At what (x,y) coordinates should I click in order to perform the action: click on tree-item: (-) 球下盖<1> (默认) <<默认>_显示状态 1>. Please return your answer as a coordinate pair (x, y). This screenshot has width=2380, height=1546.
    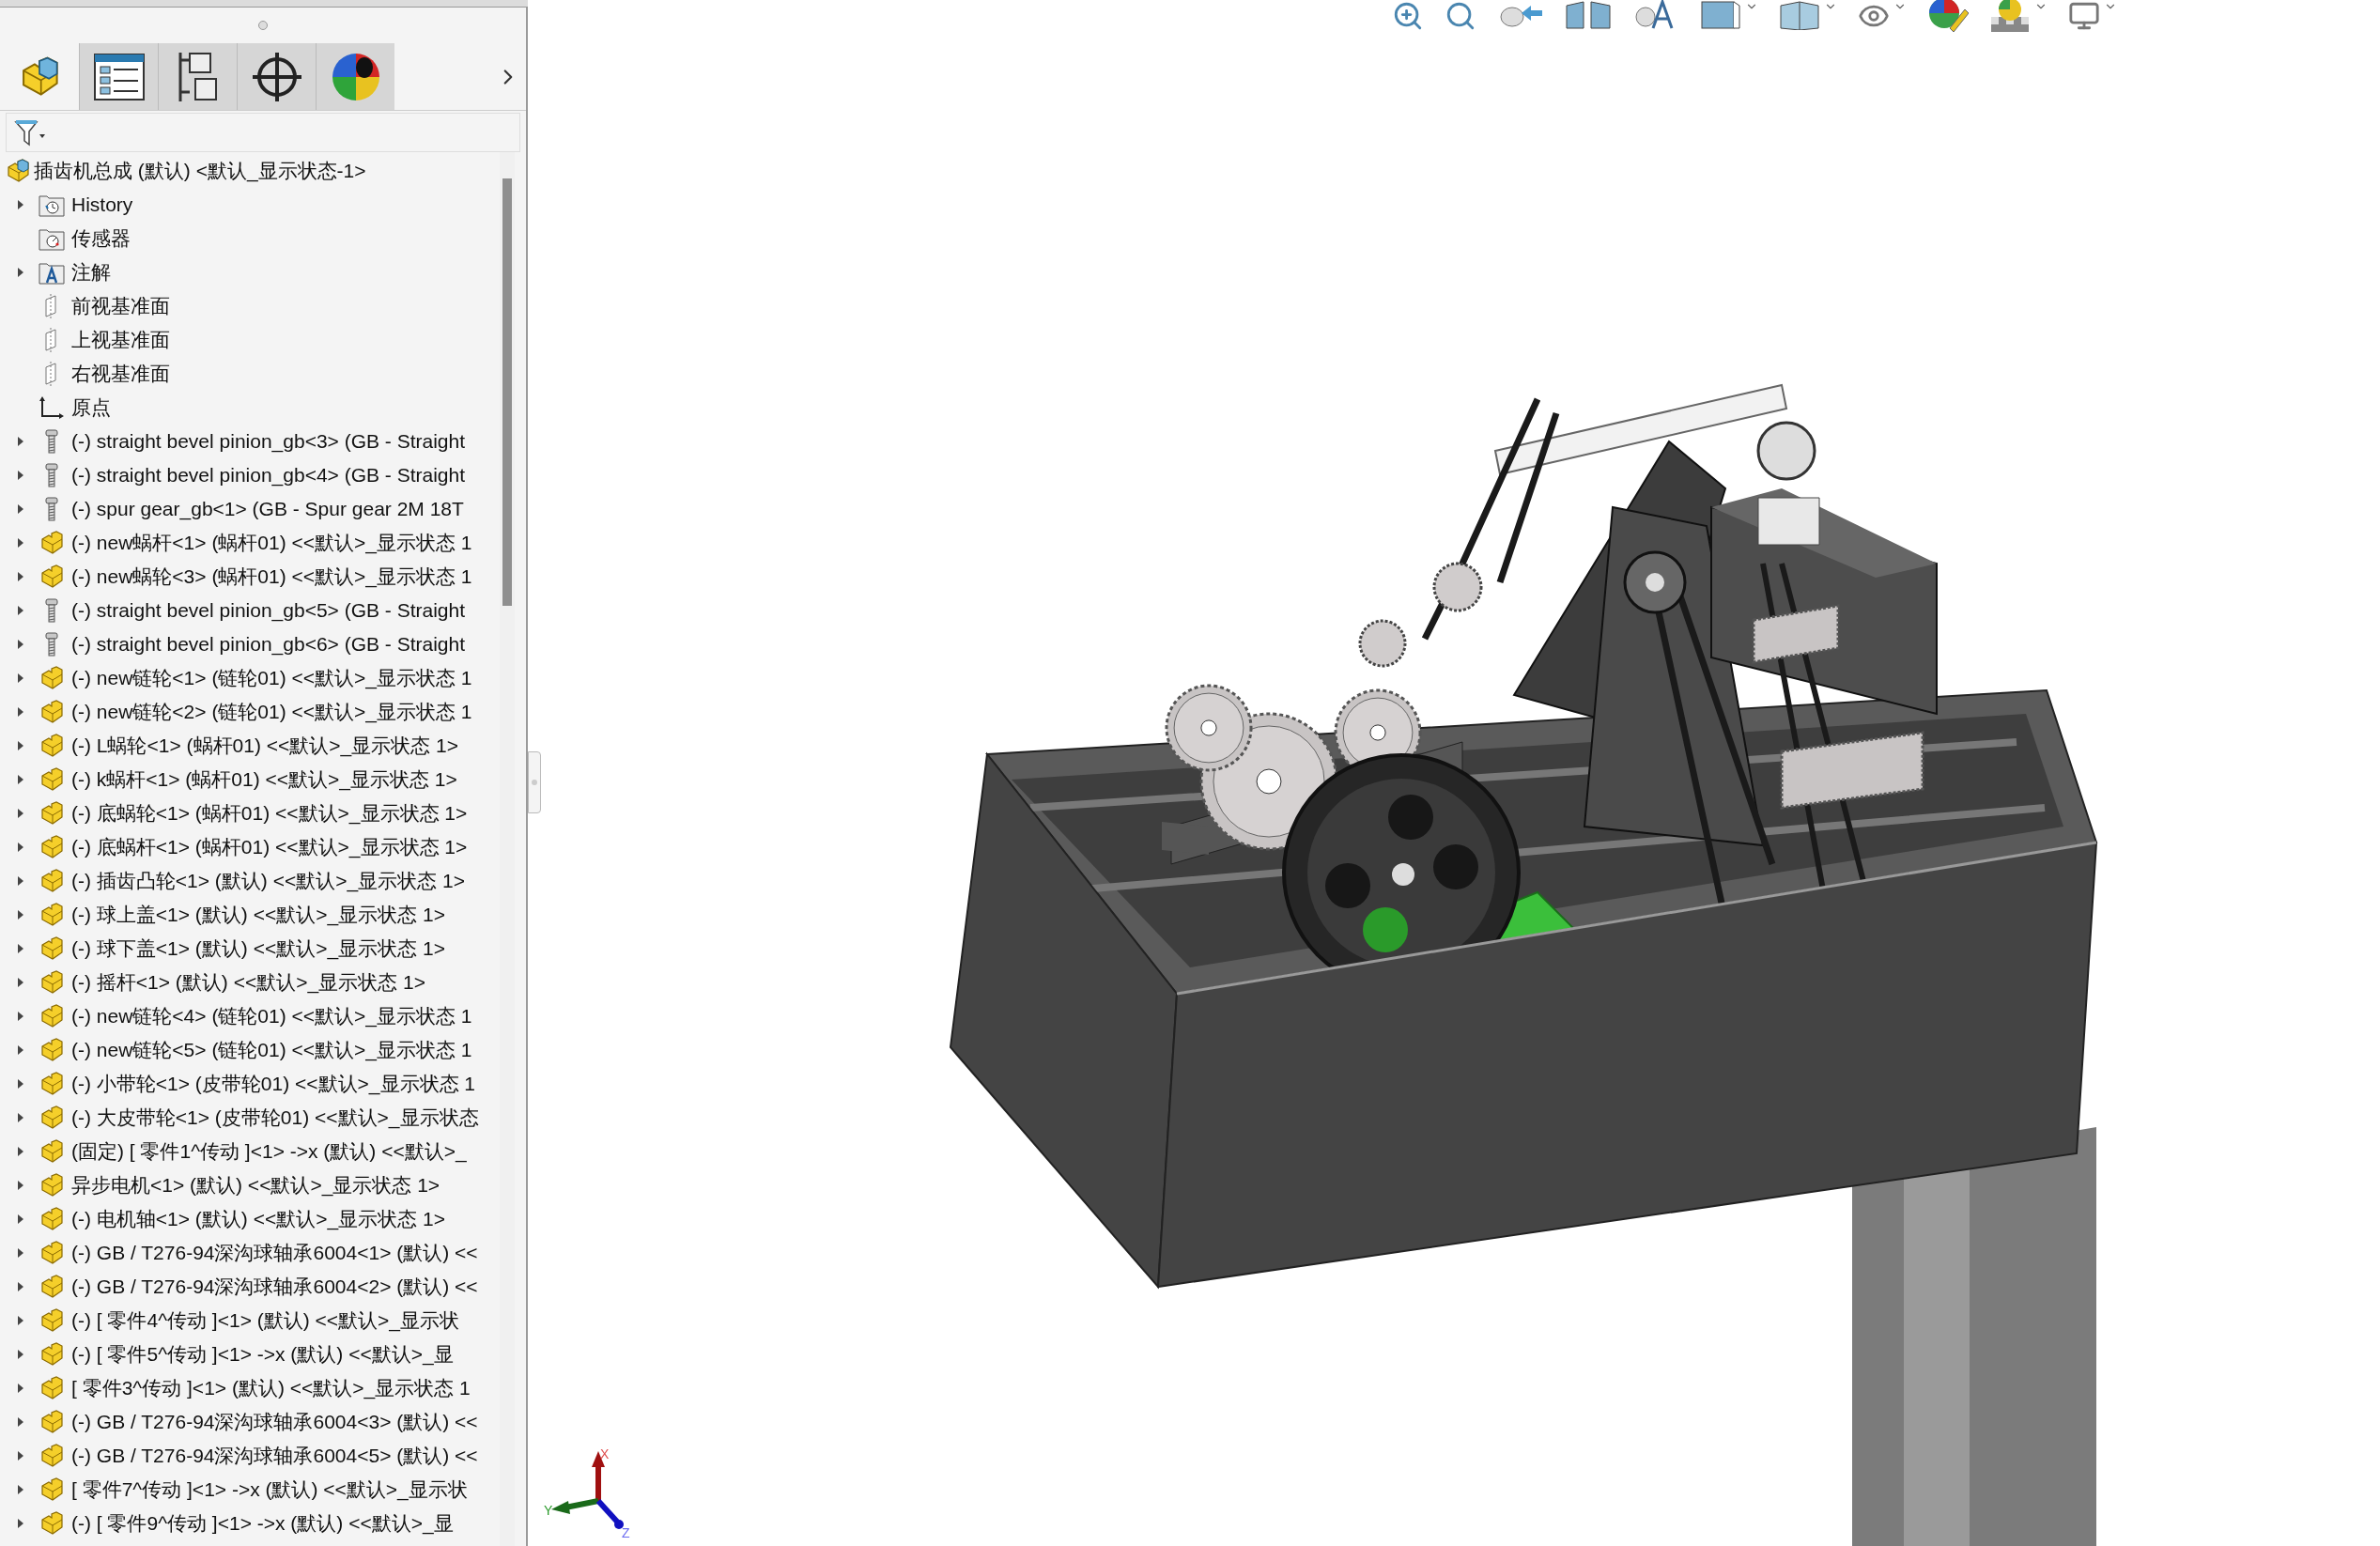
    Looking at the image, I should click on (250, 949).